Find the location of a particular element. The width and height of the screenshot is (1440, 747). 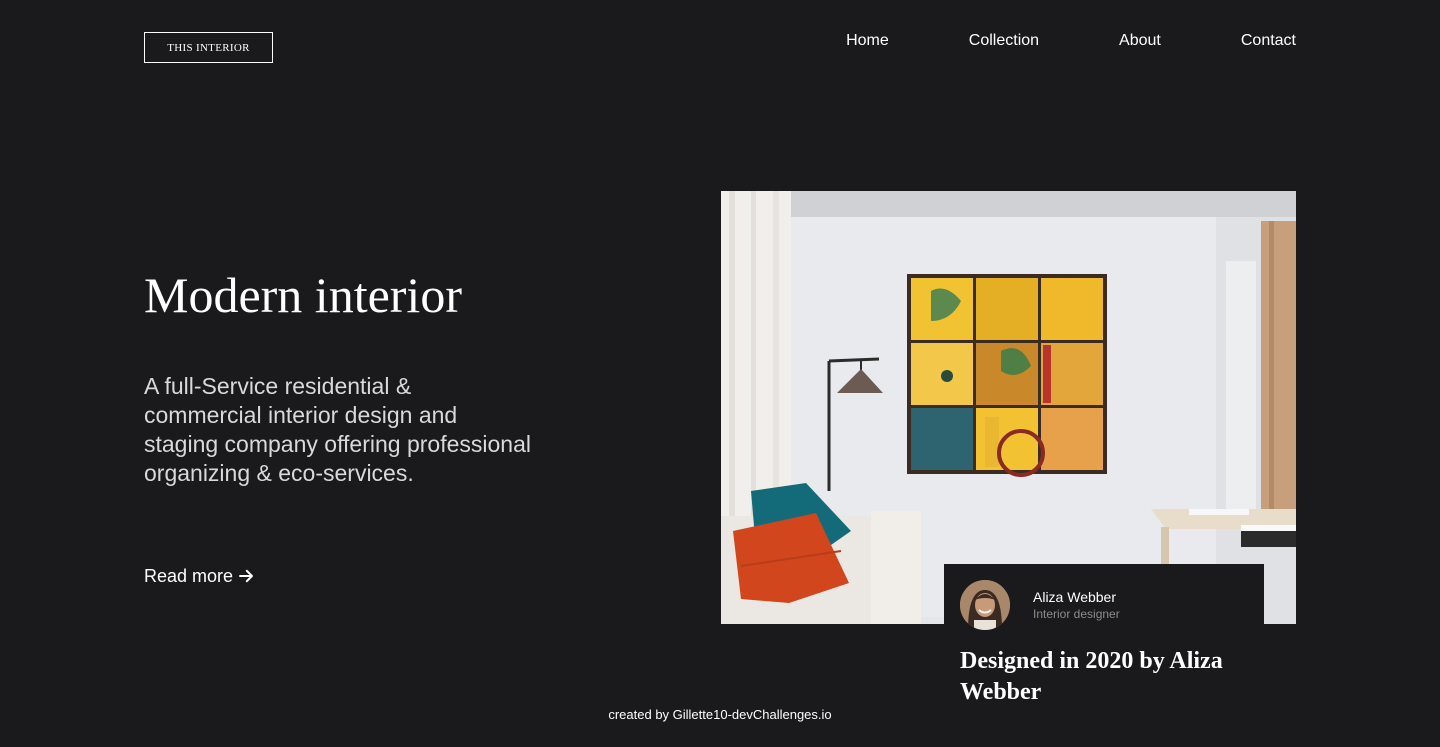

hero-title: Modern interior is located at coordinates (303, 295).